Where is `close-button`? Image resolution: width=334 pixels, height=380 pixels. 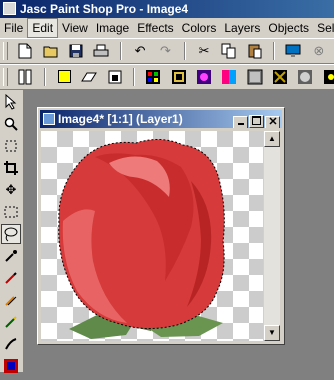
close-button is located at coordinates (272, 122).